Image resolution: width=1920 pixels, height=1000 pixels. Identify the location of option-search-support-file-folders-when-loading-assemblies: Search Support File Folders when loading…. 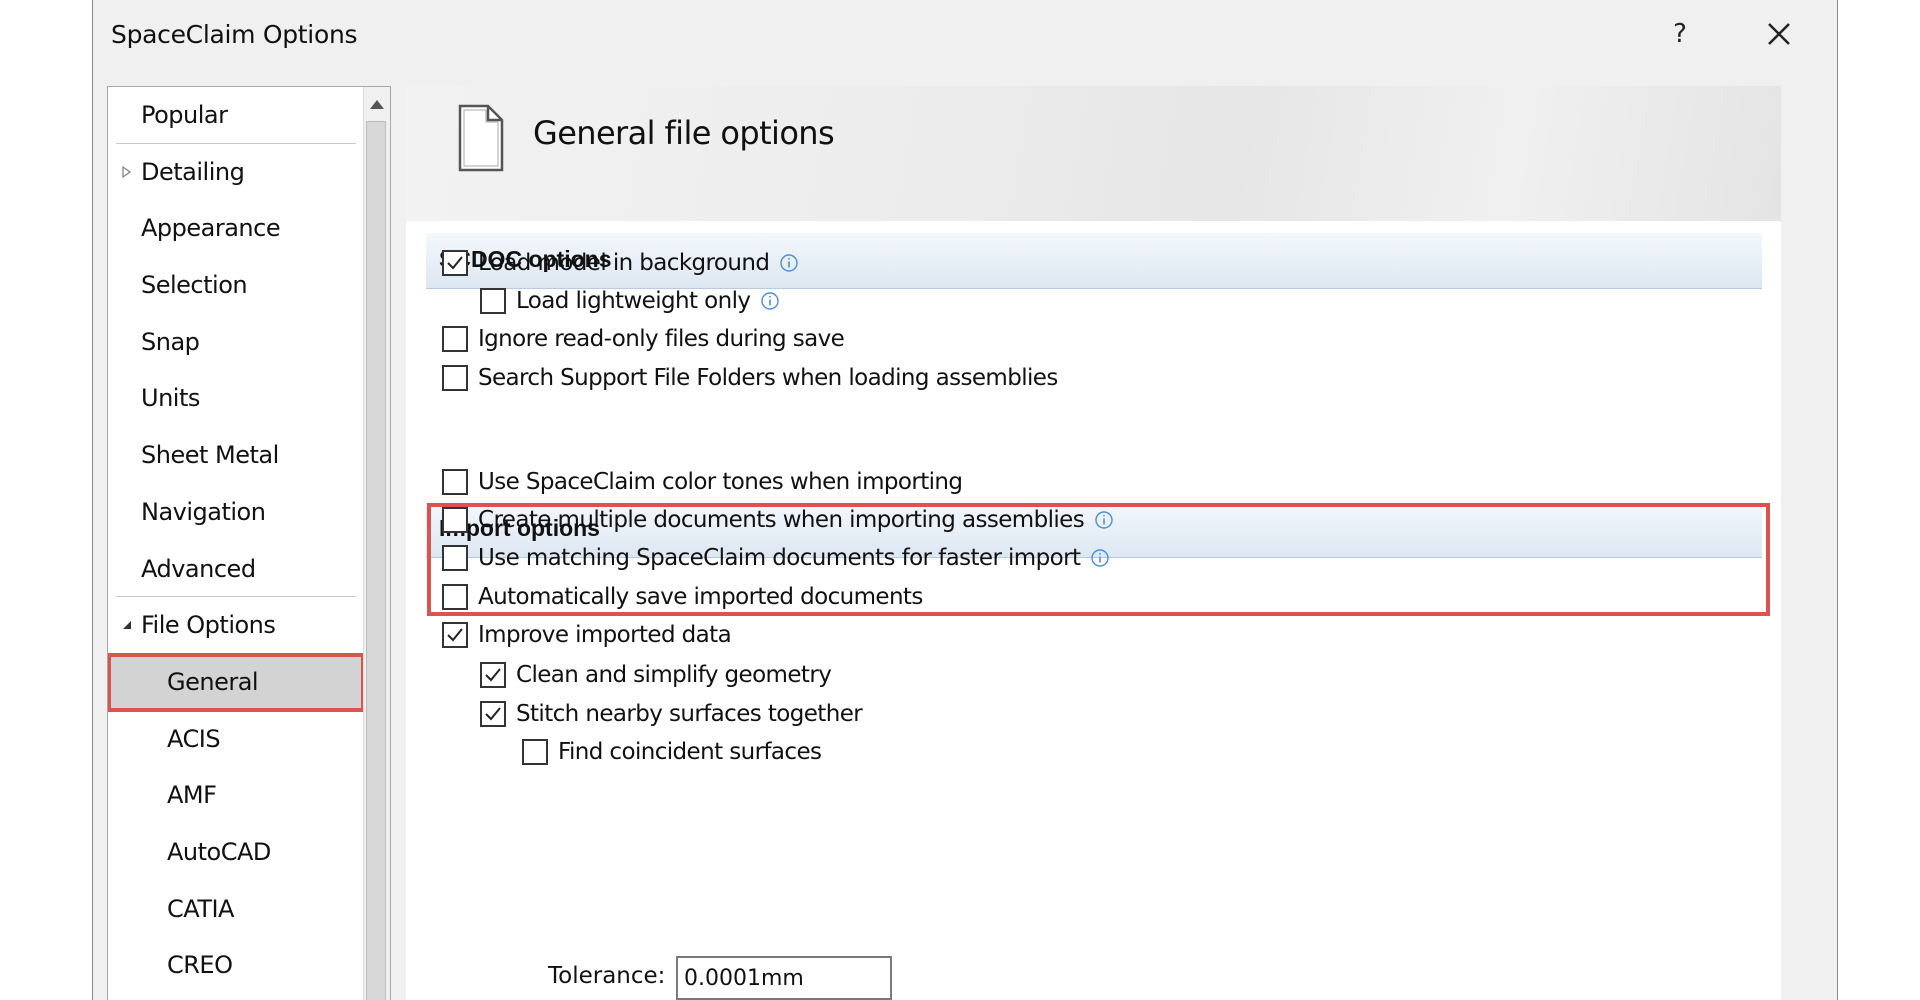
(750, 378).